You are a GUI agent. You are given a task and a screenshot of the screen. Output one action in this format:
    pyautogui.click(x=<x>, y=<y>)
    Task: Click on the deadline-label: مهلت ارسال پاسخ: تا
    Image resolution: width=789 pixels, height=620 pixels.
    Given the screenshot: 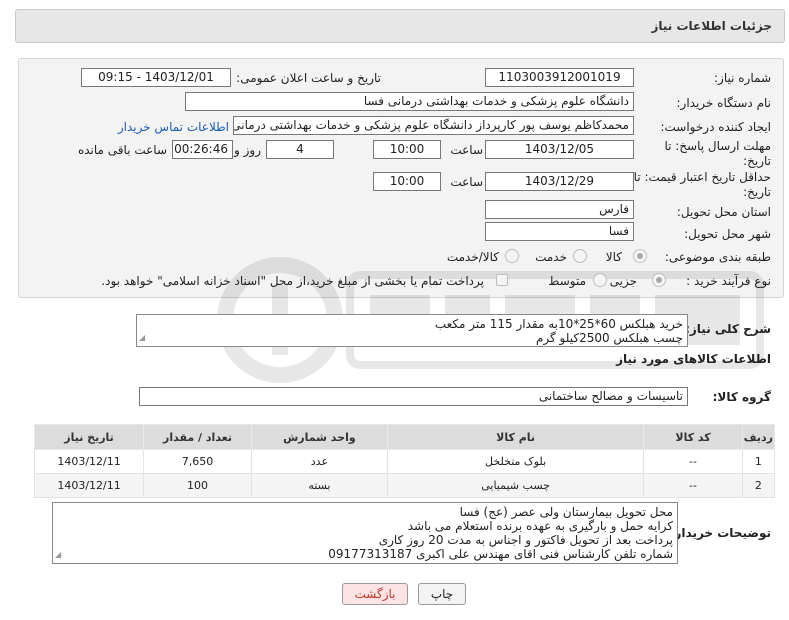 What is the action you would take?
    pyautogui.click(x=717, y=146)
    